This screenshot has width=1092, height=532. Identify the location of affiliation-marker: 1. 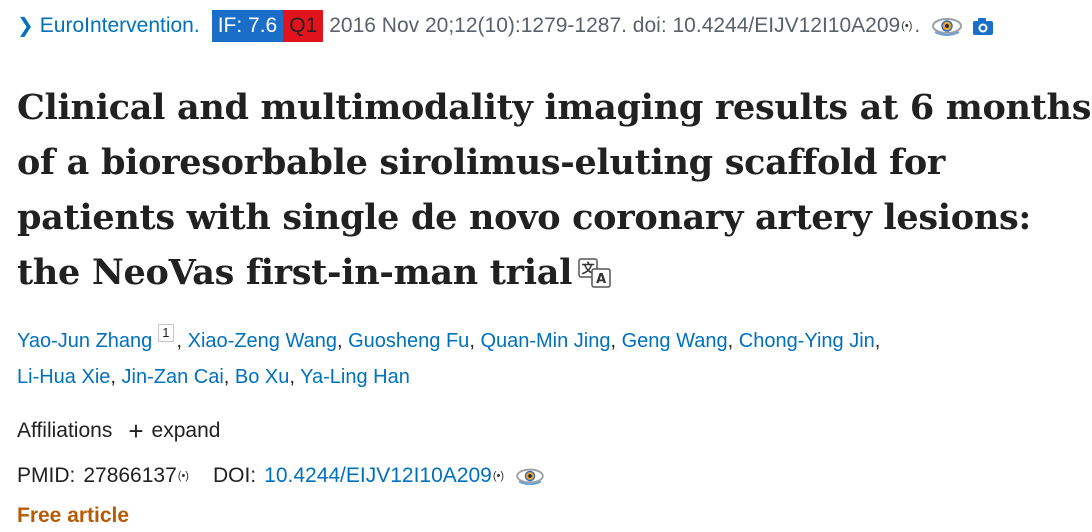
(166, 333).